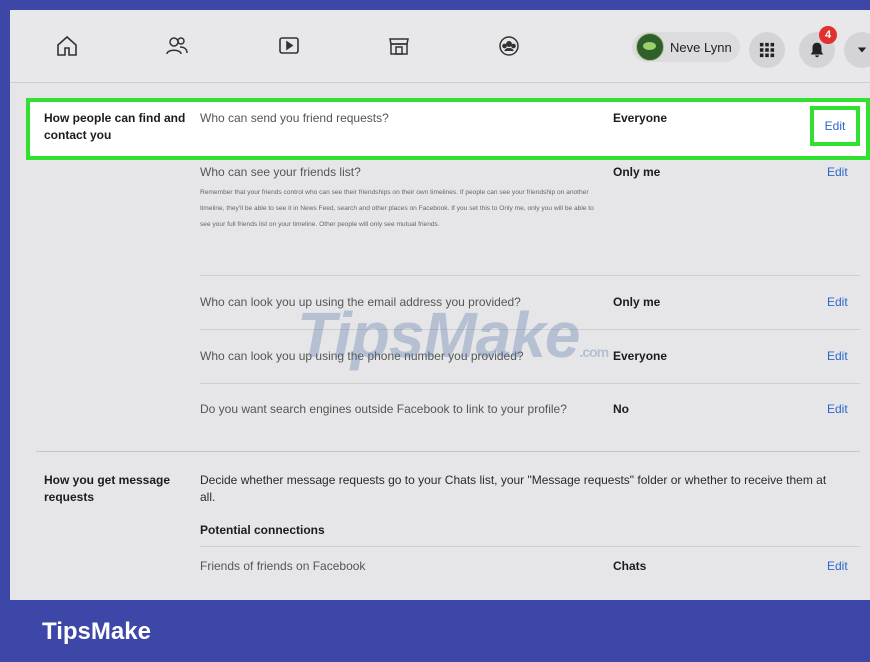 The width and height of the screenshot is (870, 662). I want to click on notification-badge: 4, so click(828, 35).